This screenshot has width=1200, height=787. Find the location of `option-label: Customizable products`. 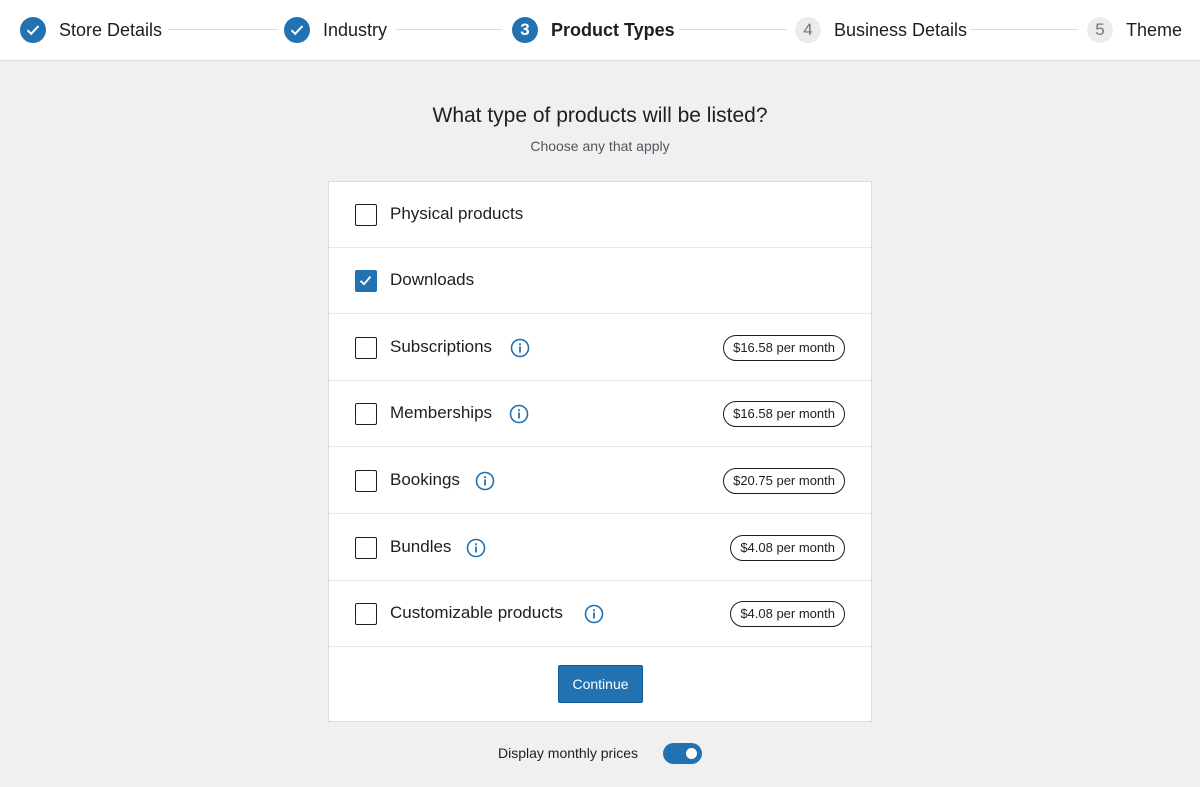

option-label: Customizable products is located at coordinates (476, 612).